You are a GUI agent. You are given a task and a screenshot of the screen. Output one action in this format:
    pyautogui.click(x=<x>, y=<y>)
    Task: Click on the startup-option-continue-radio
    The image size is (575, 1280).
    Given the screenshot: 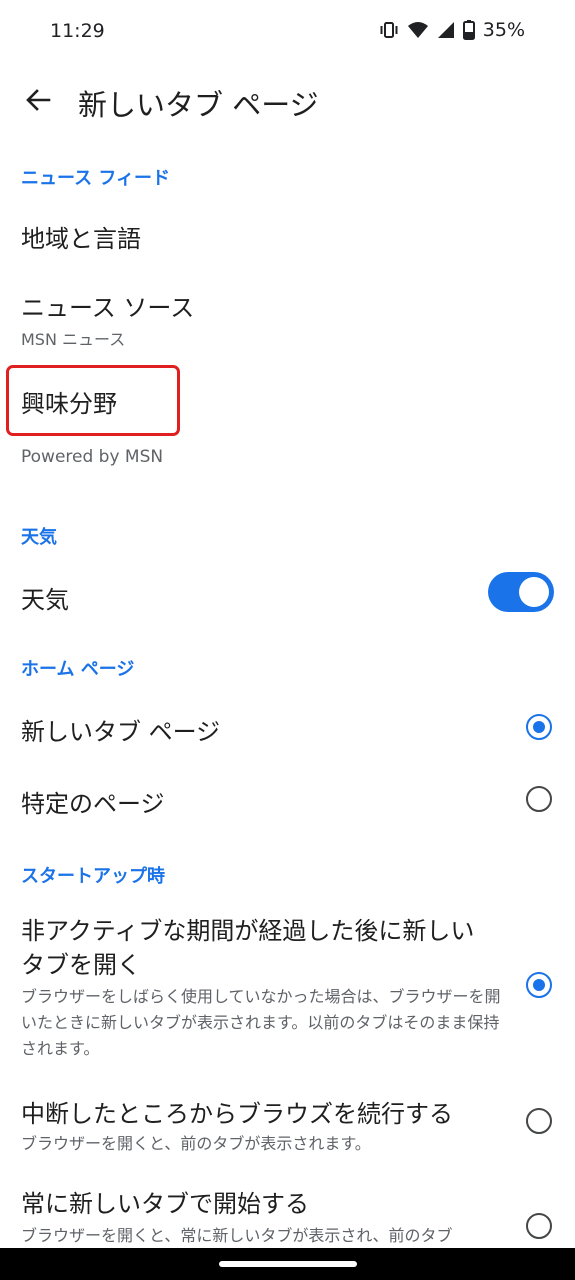 What is the action you would take?
    pyautogui.click(x=539, y=1121)
    